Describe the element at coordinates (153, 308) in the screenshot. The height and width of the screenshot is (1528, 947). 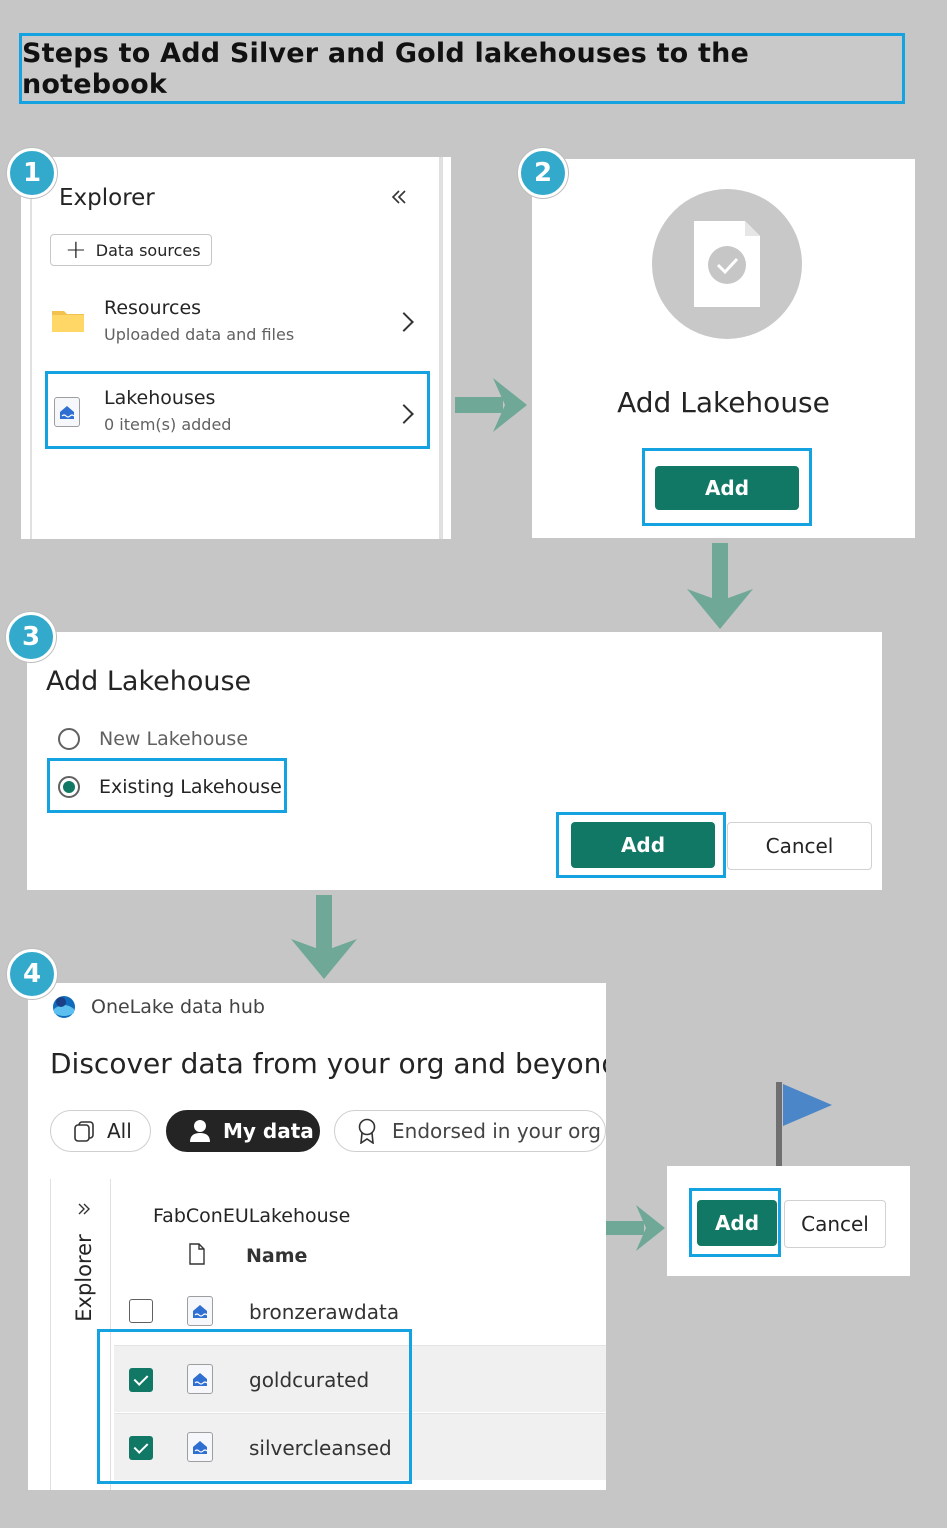
I see `resources-title: Resources` at that location.